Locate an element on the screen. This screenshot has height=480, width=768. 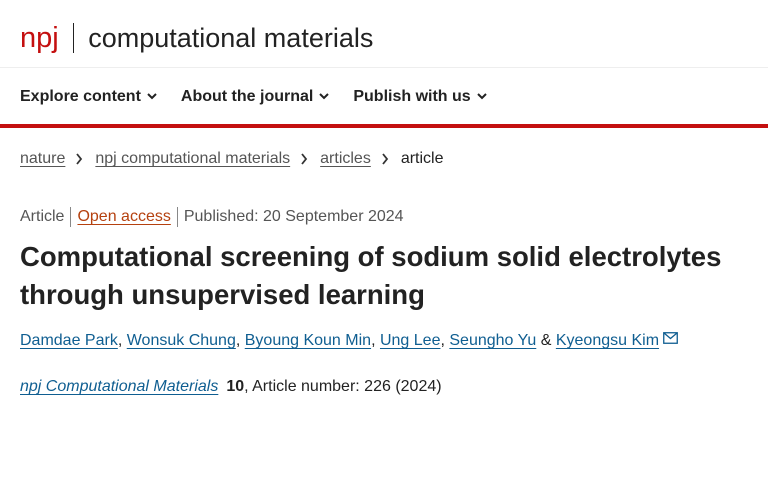
nav-explore-content: Explore content is located at coordinates (88, 97).